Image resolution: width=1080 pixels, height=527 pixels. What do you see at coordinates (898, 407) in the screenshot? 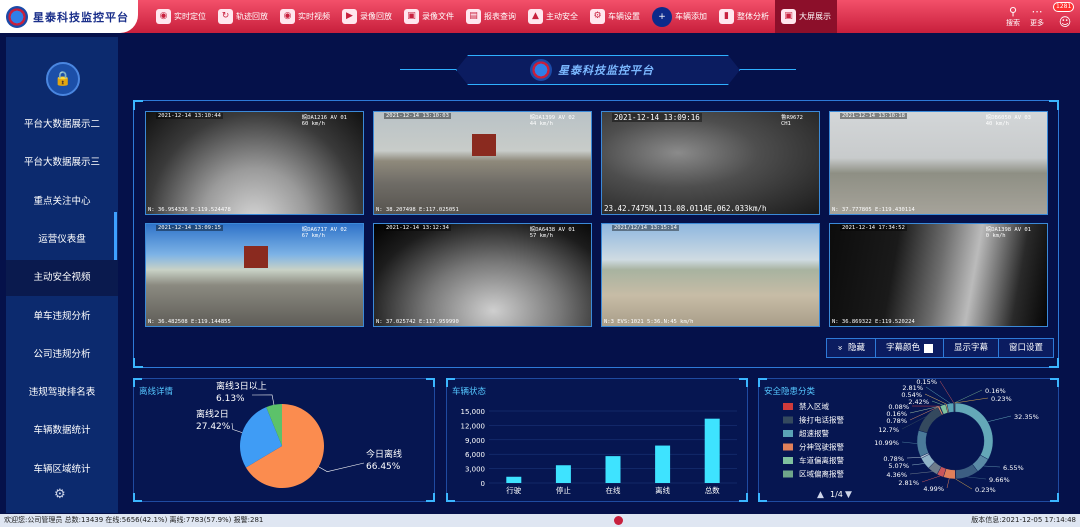
I see `donut-percent-label: 0.08%` at bounding box center [898, 407].